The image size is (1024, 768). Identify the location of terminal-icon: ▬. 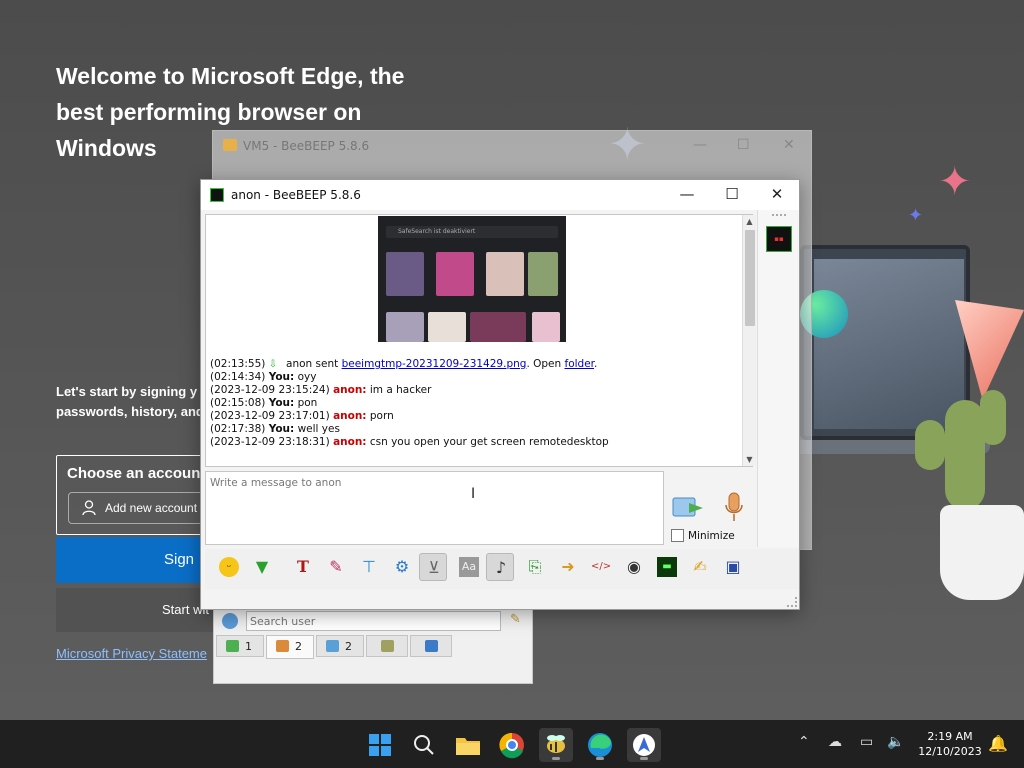
(667, 567).